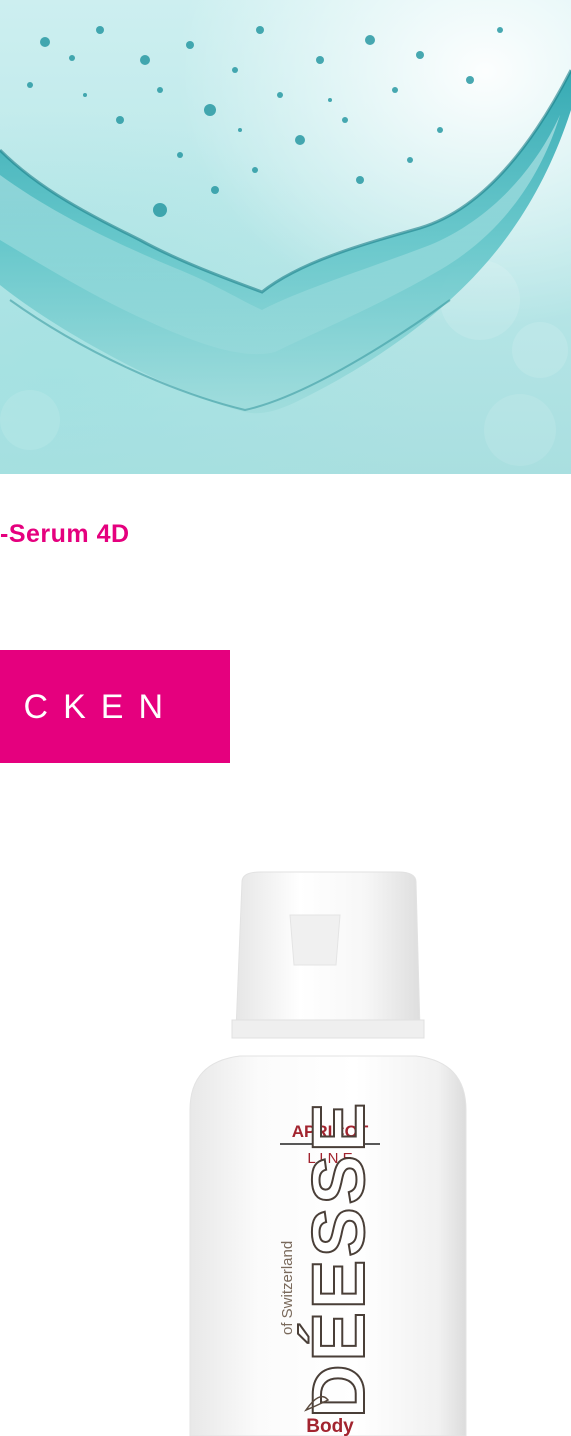 The height and width of the screenshot is (1436, 571). Describe the element at coordinates (330, 1426) in the screenshot. I see `bottle-label-body: Body` at that location.